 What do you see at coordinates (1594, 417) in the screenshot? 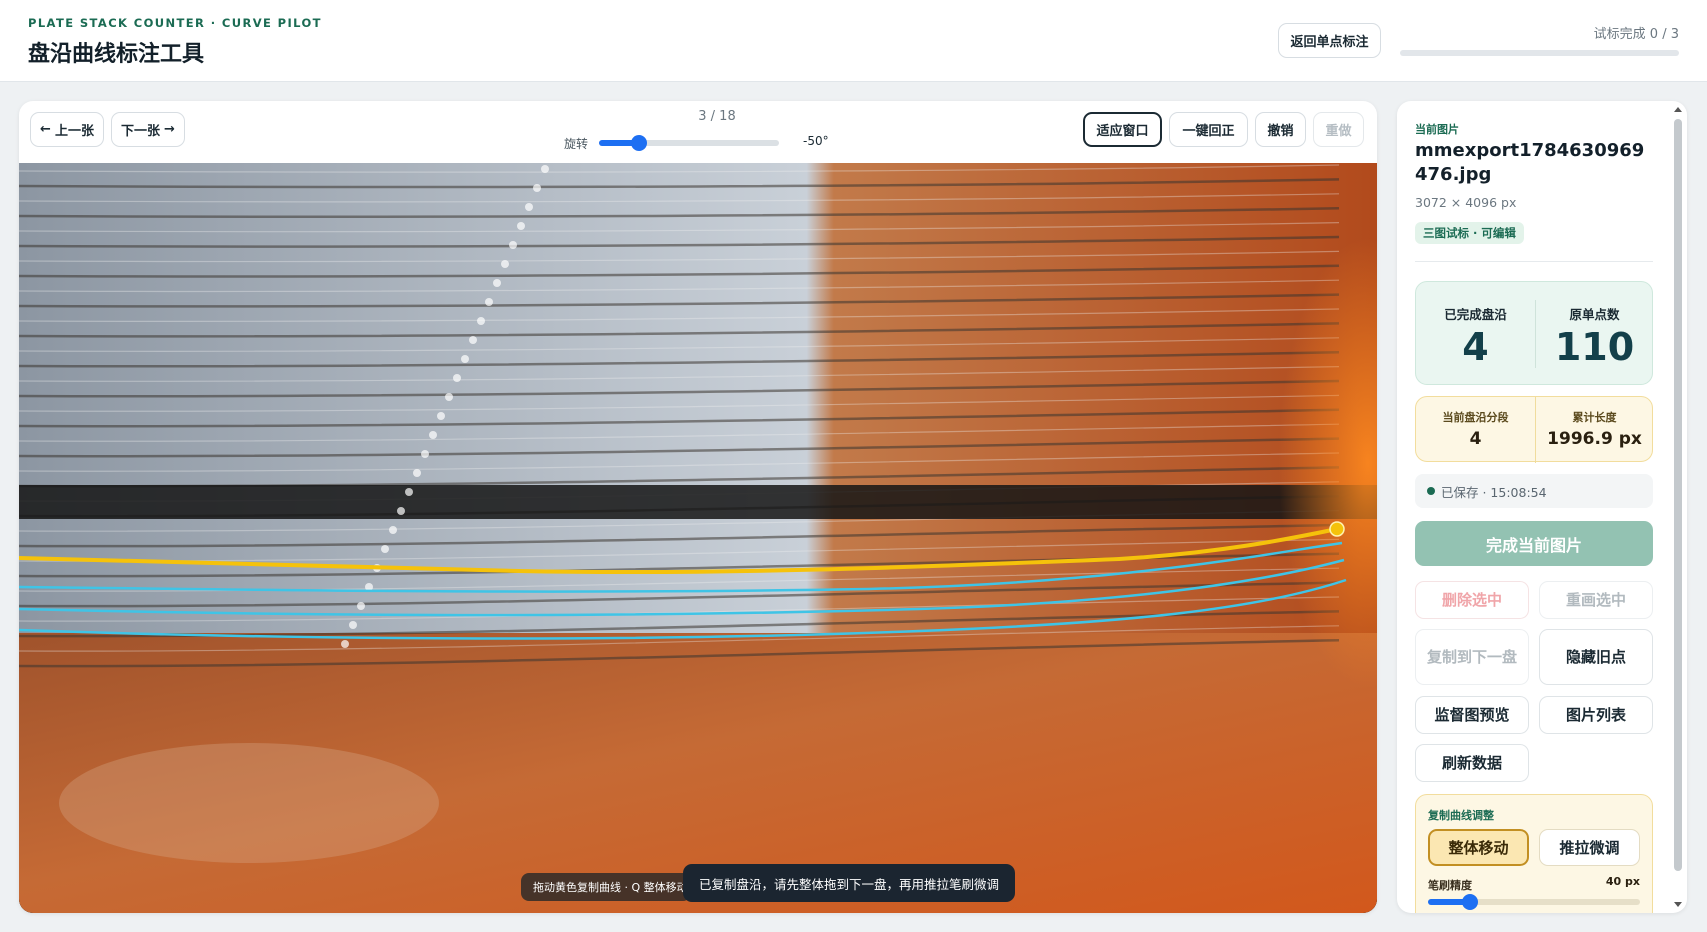
I see `stat-length-label: 累计长度` at bounding box center [1594, 417].